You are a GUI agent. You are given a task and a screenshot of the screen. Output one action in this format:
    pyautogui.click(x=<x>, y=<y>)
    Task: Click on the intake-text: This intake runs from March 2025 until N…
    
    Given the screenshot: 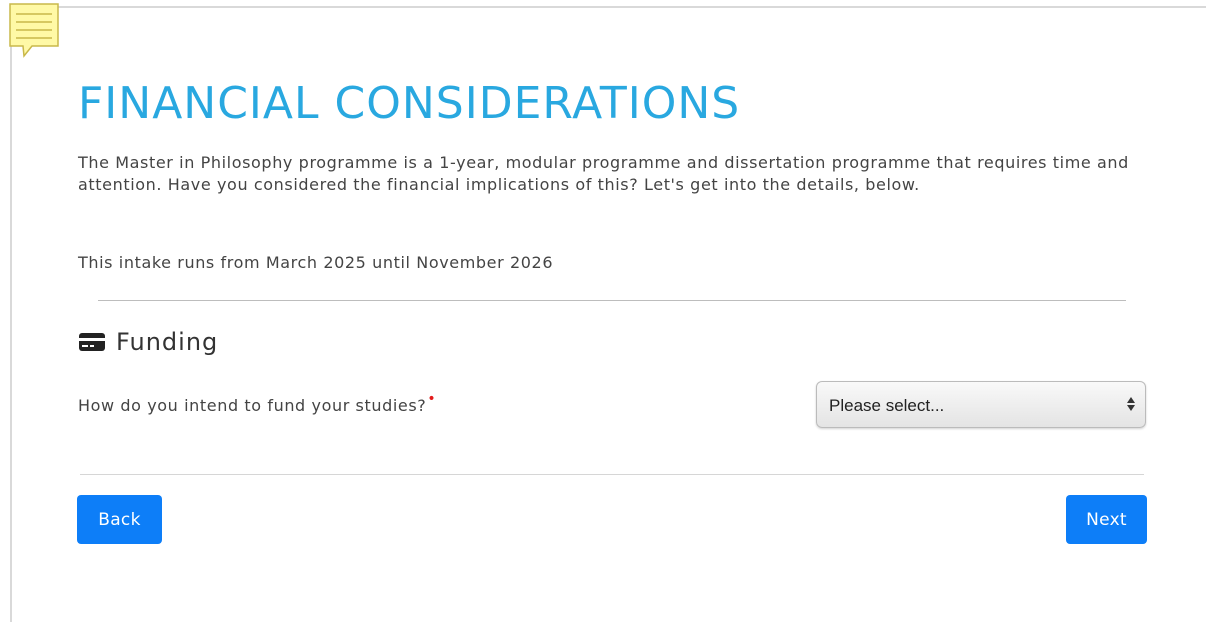 What is the action you would take?
    pyautogui.click(x=316, y=262)
    